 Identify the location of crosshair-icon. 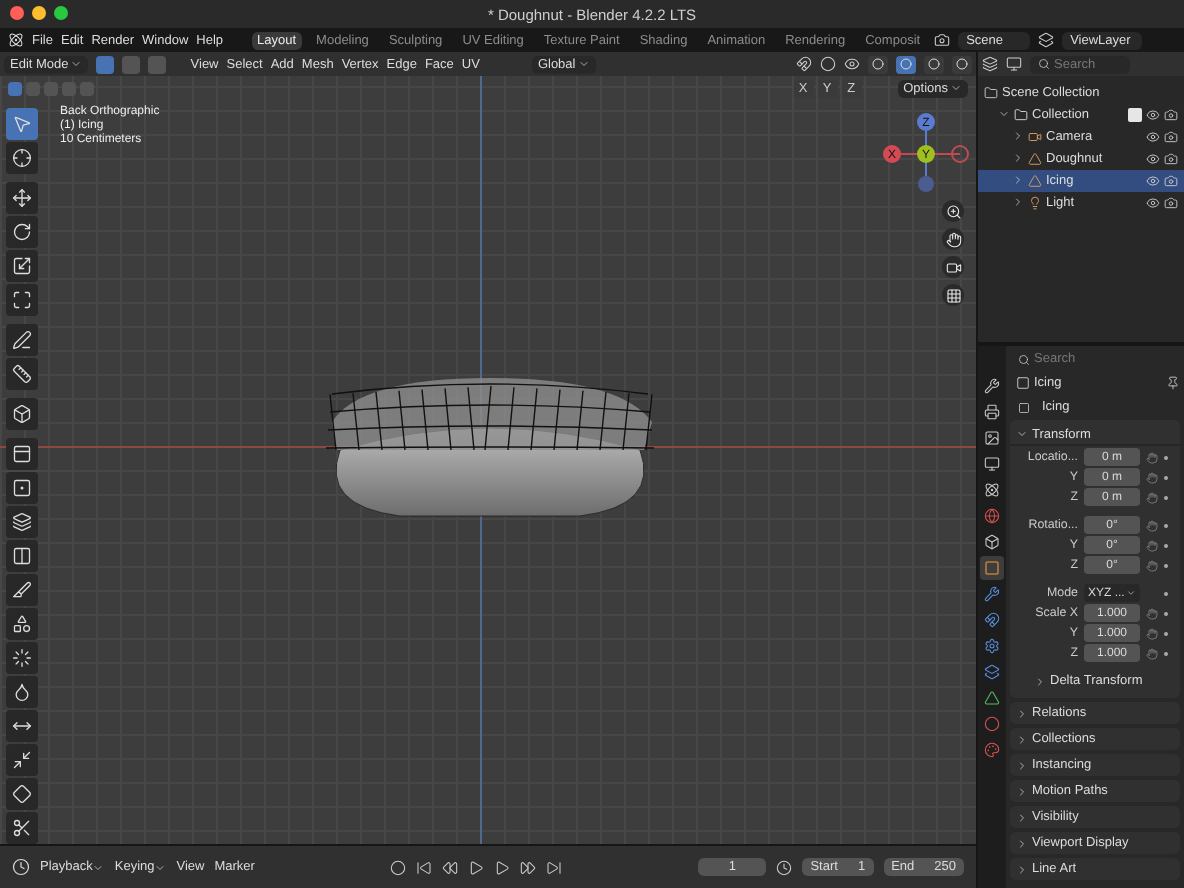
(22, 158).